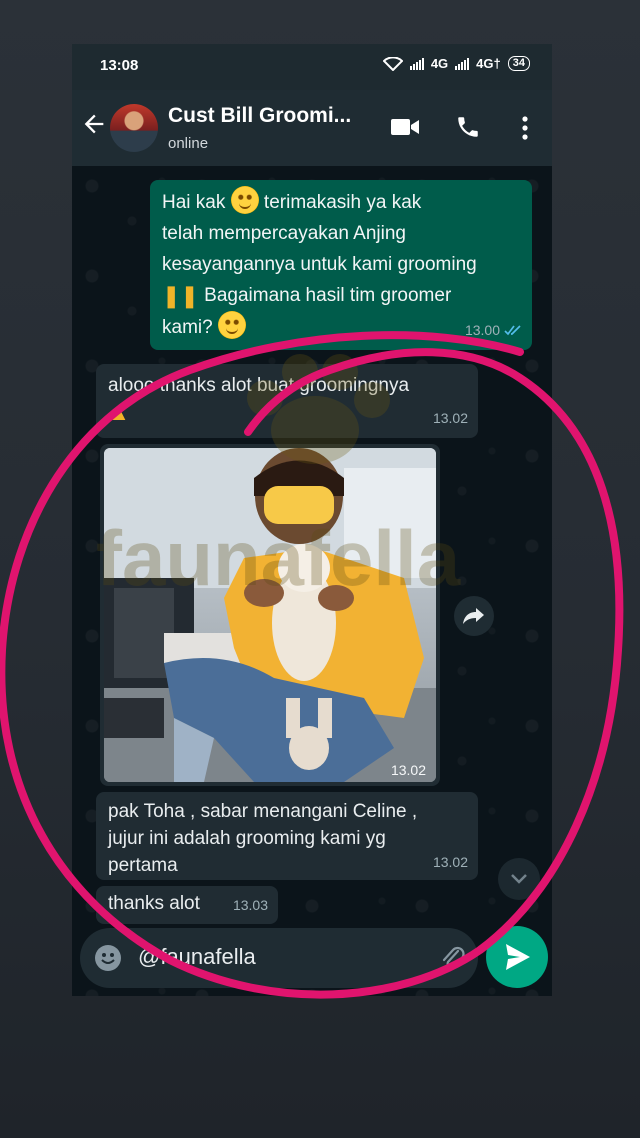  I want to click on message-meta: 13.03, so click(250, 905).